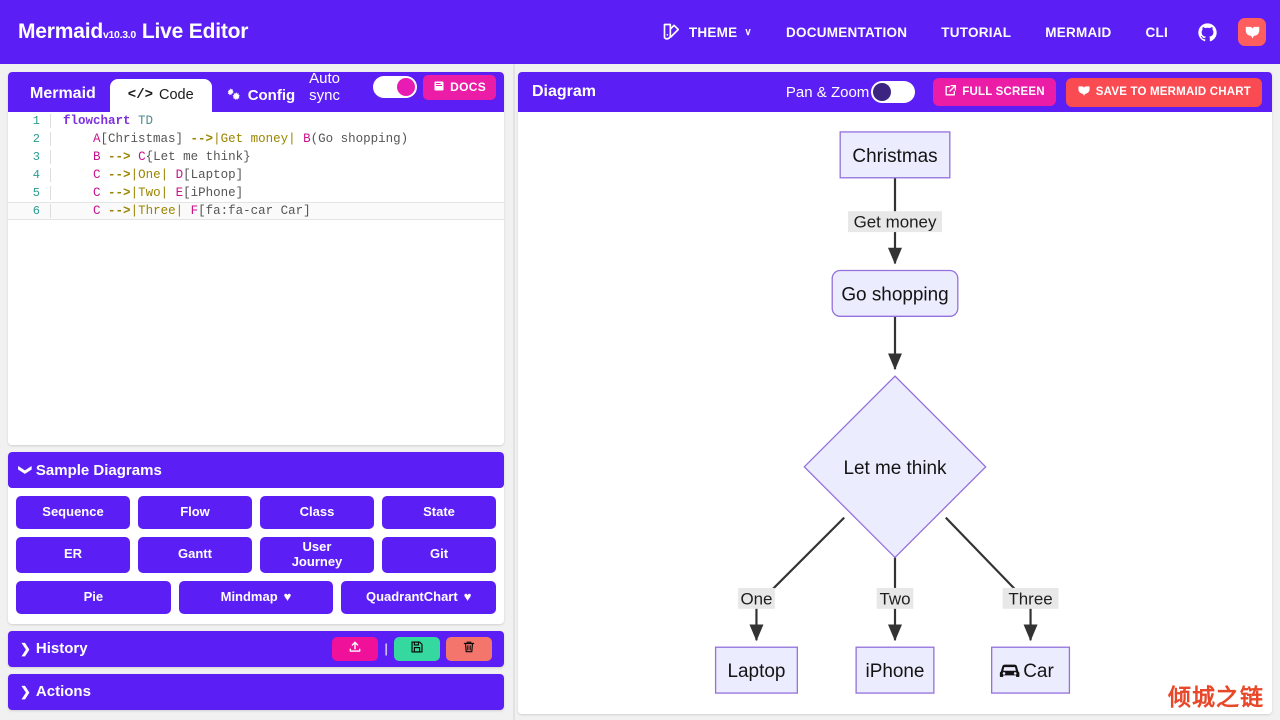 This screenshot has width=1280, height=720. I want to click on save-to-mermaid-chart-button: SAVE TO MERMAID CHART, so click(1163, 92).